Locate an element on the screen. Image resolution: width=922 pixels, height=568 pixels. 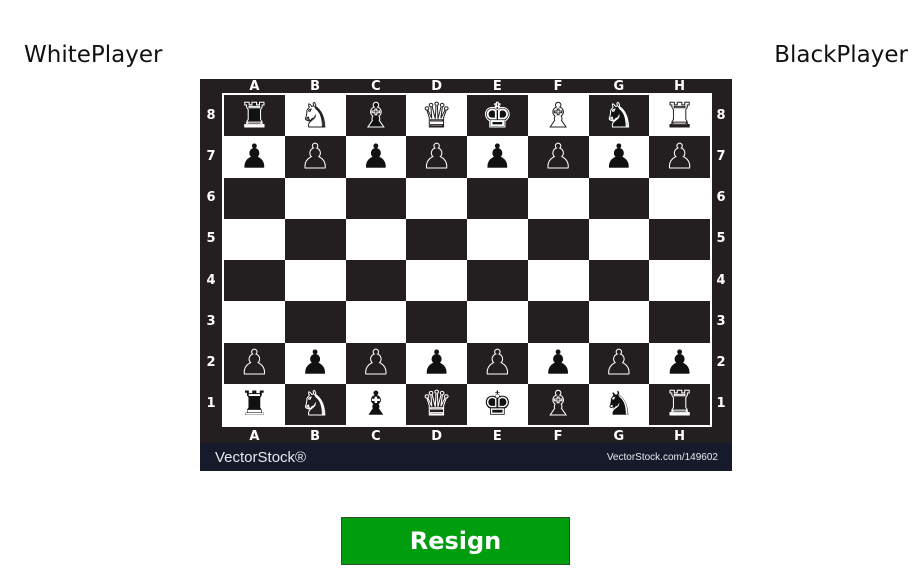
square-d8: ♛ is located at coordinates (436, 116).